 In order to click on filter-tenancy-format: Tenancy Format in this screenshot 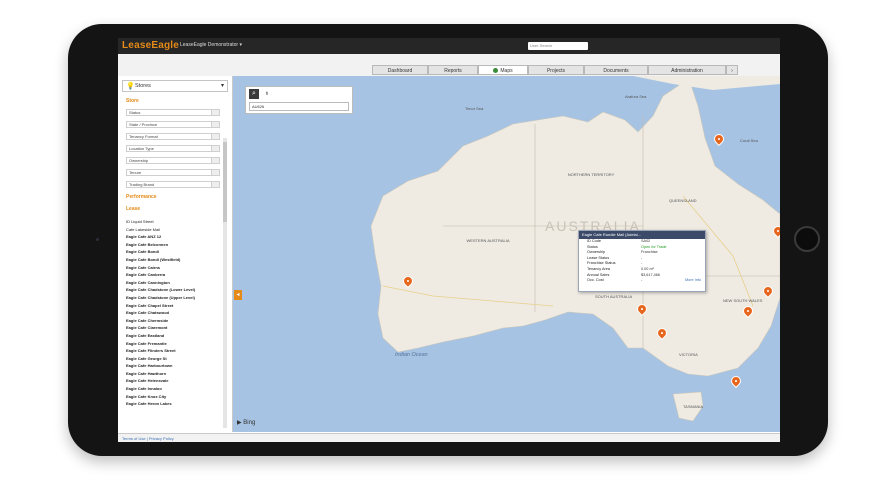, I will do `click(173, 136)`.